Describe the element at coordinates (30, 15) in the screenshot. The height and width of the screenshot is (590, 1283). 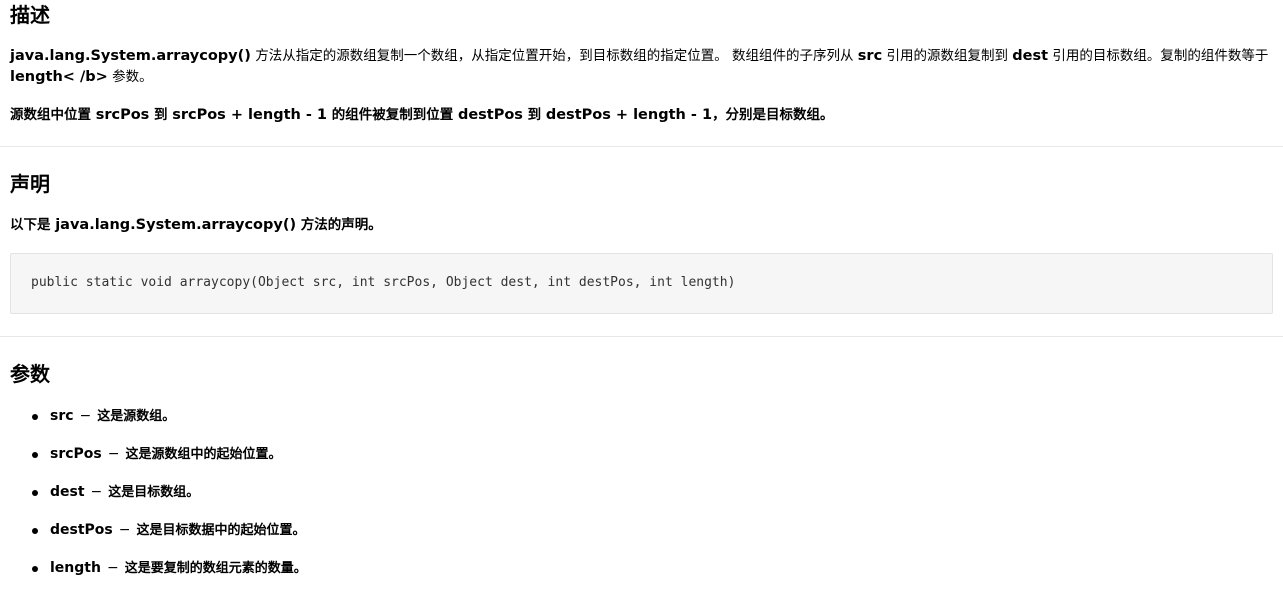
I see `description-heading: 描述` at that location.